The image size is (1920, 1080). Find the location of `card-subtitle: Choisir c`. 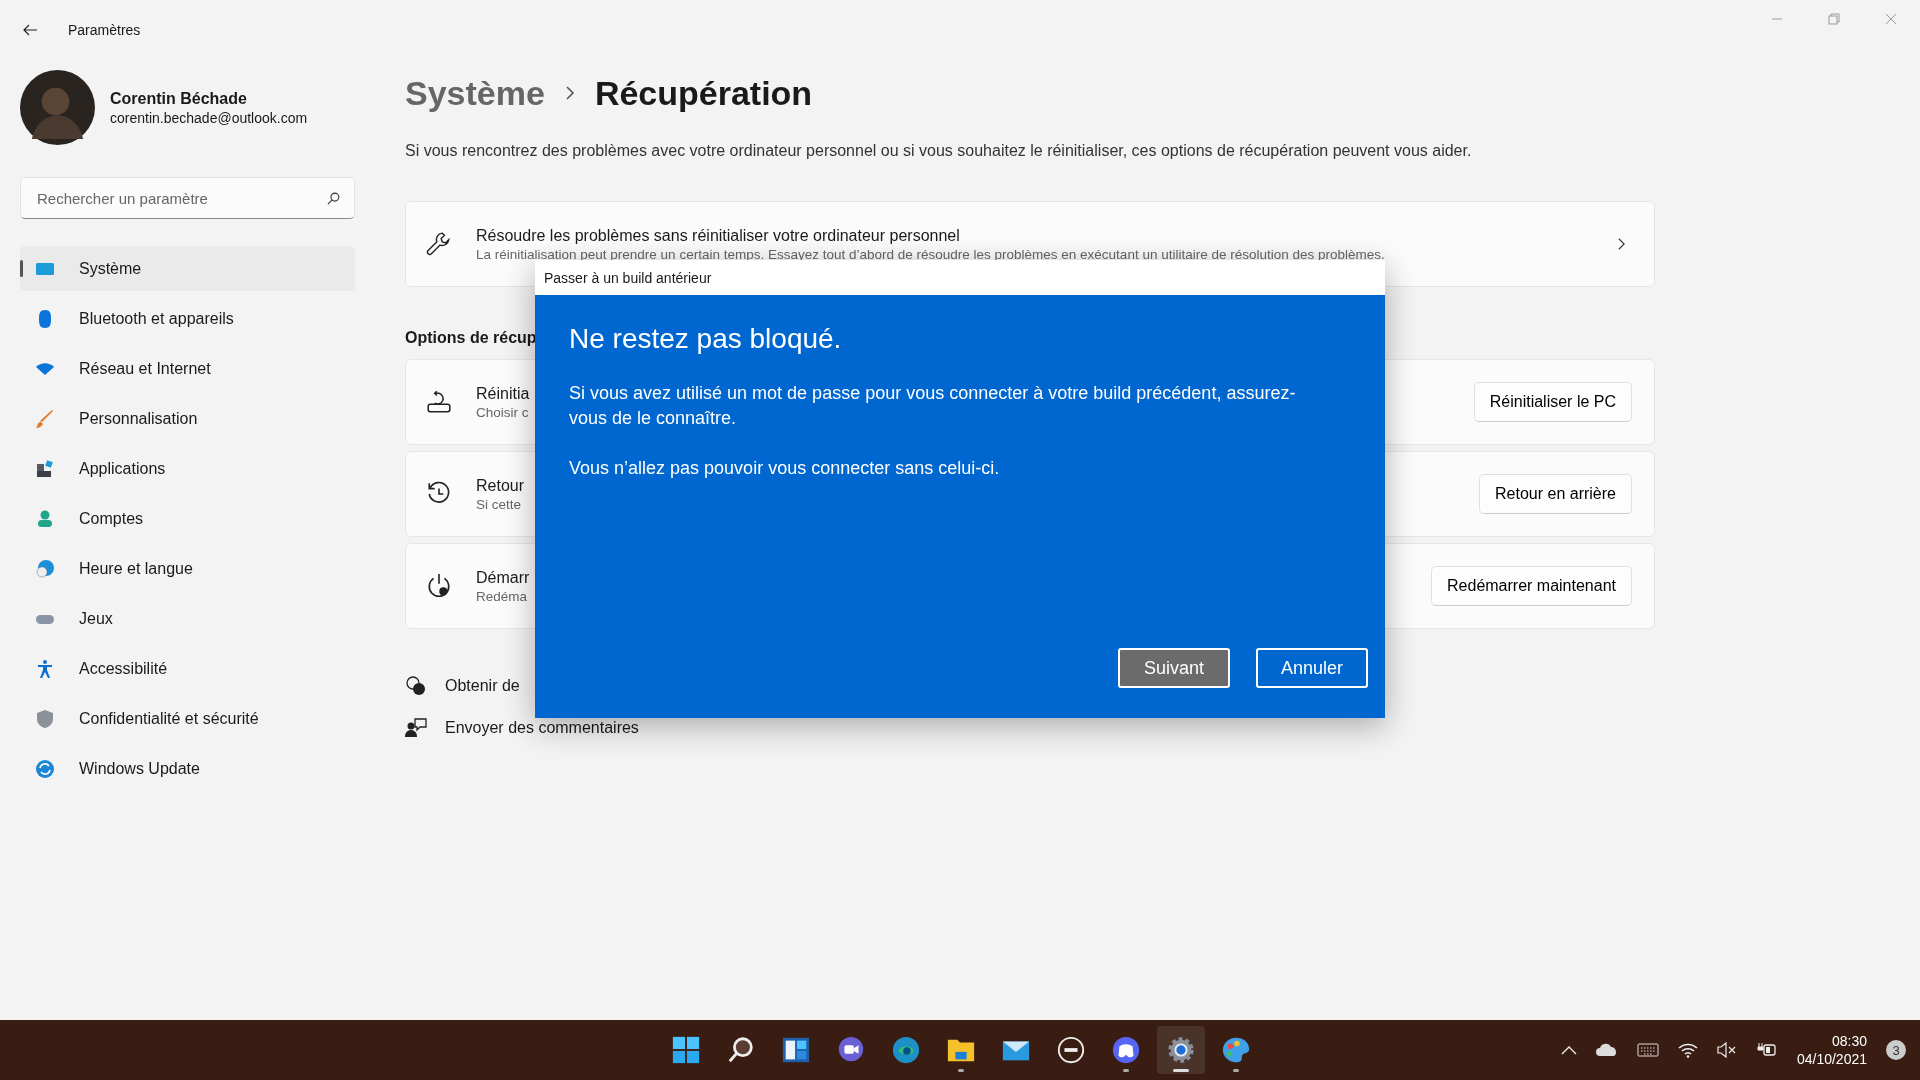

card-subtitle: Choisir c is located at coordinates (502, 412).